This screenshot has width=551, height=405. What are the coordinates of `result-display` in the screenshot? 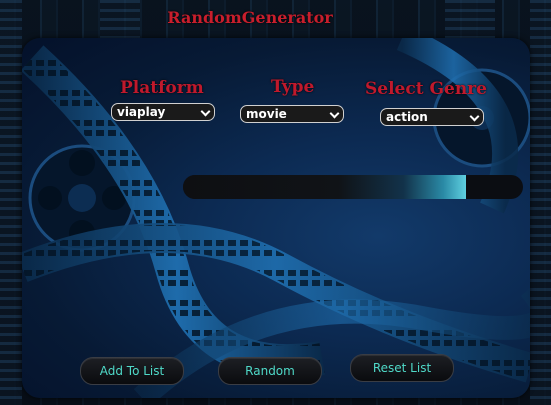 It's located at (353, 187).